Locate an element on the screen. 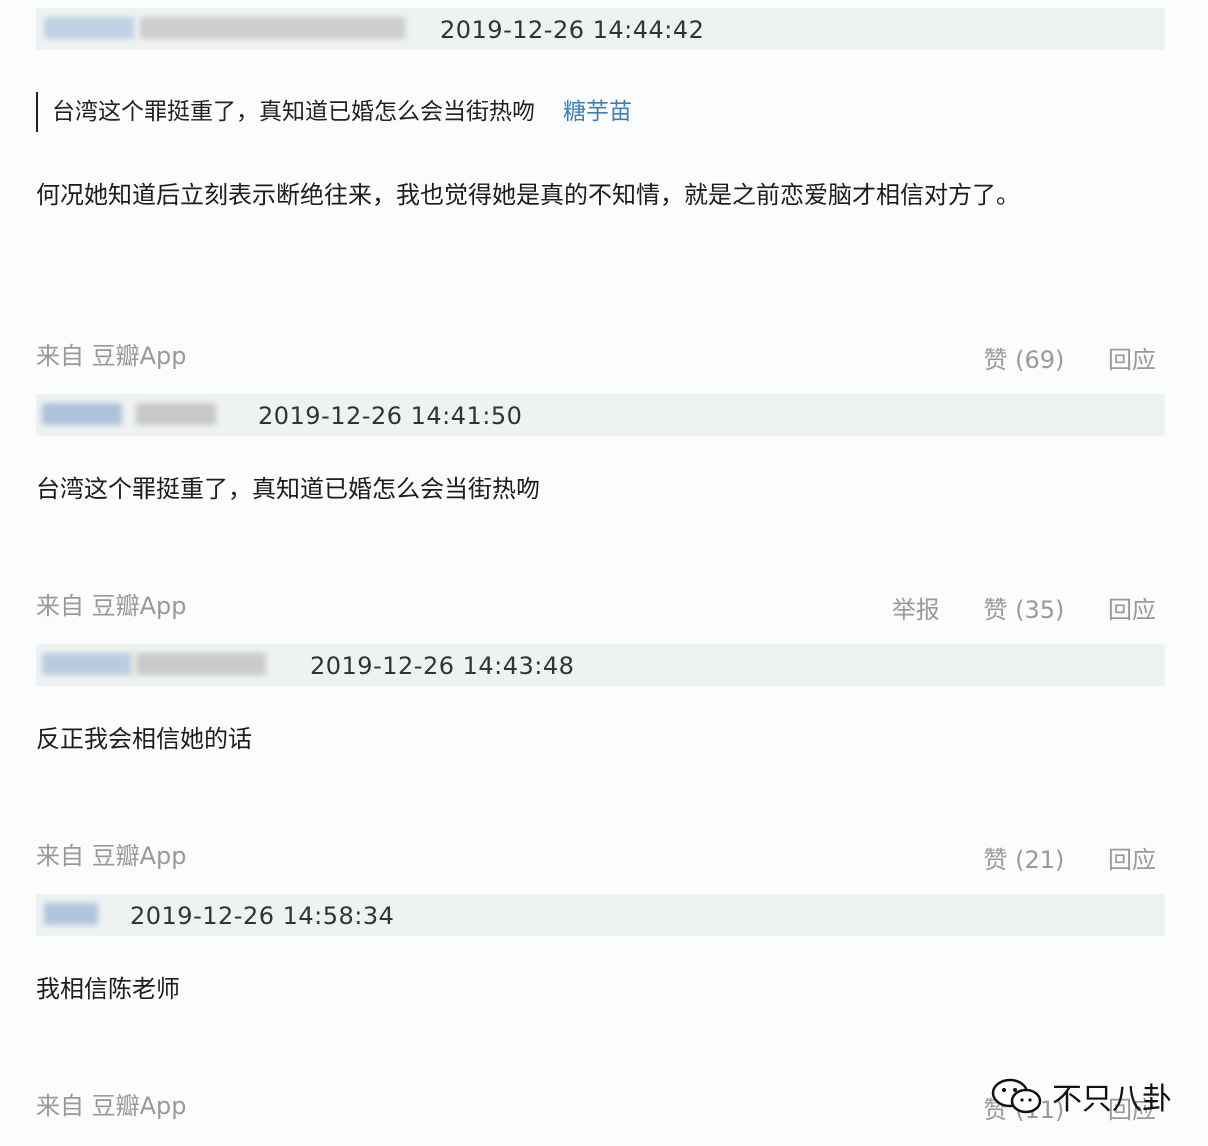 This screenshot has height=1146, width=1208. comment-header: 2019-12-26 14:44:42 is located at coordinates (600, 29).